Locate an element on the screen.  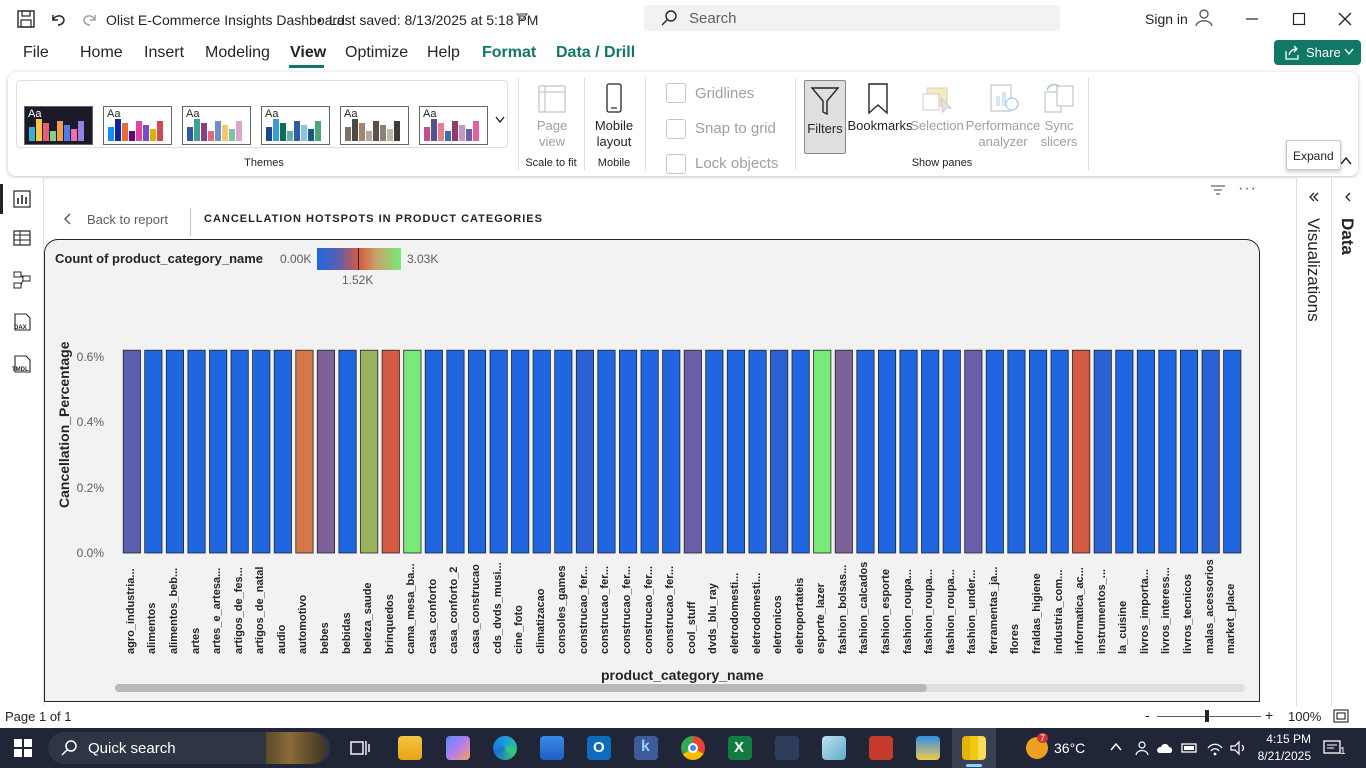
copilot-icon is located at coordinates (458, 748).